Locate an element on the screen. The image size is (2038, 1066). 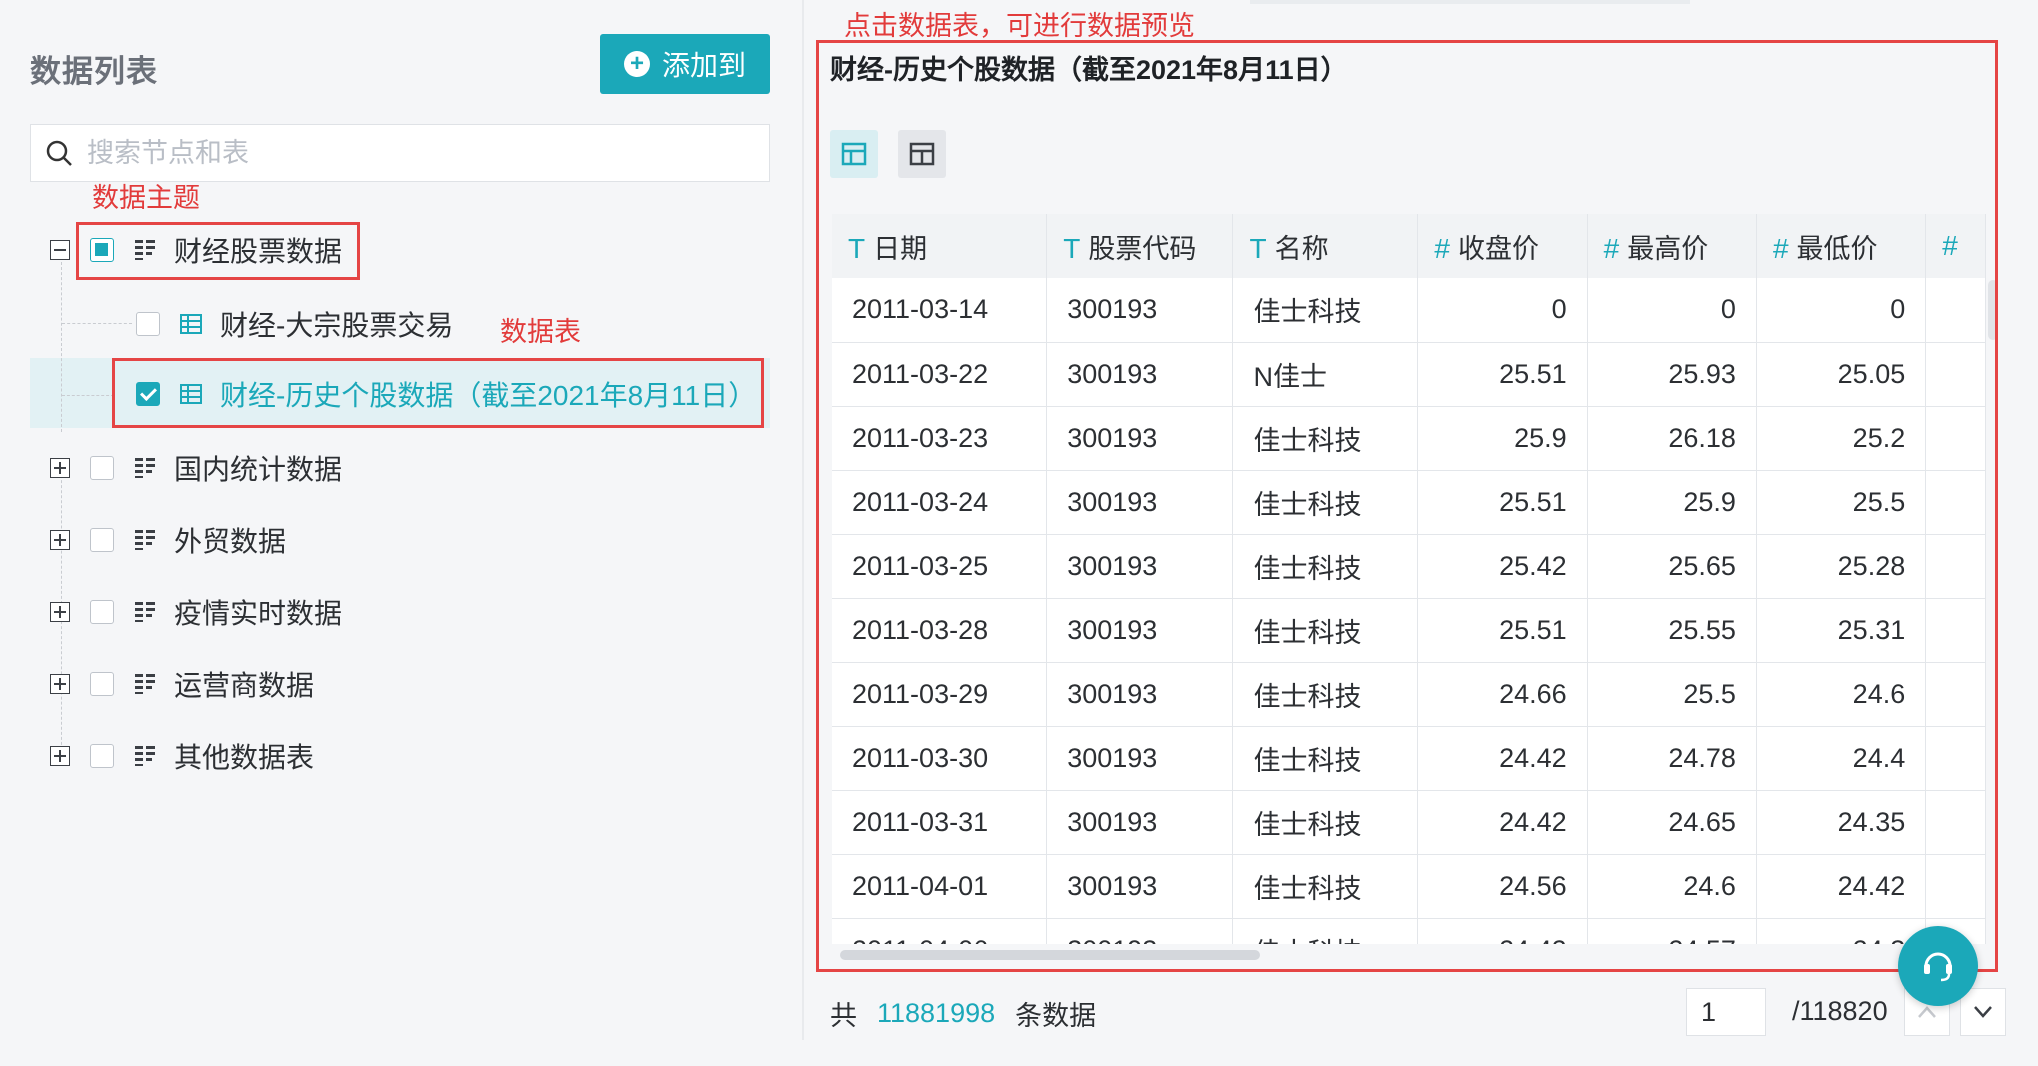
chevron-up-icon is located at coordinates (1927, 1012).